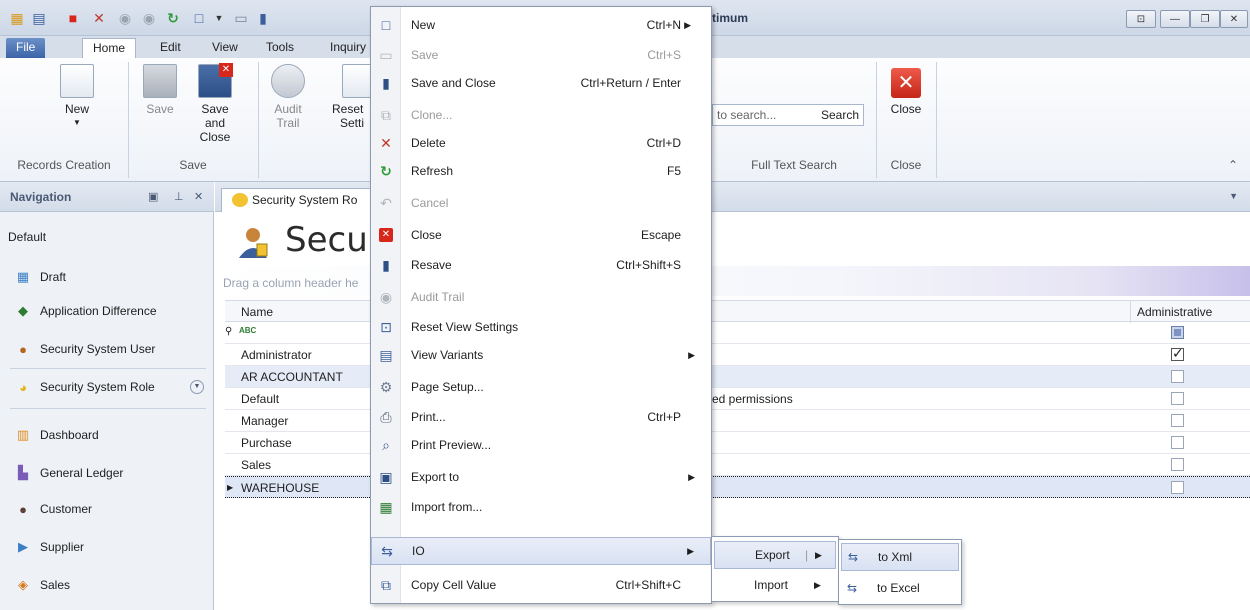 This screenshot has height=610, width=1250. I want to click on group-label-full-text-search: Full Text Search, so click(794, 165).